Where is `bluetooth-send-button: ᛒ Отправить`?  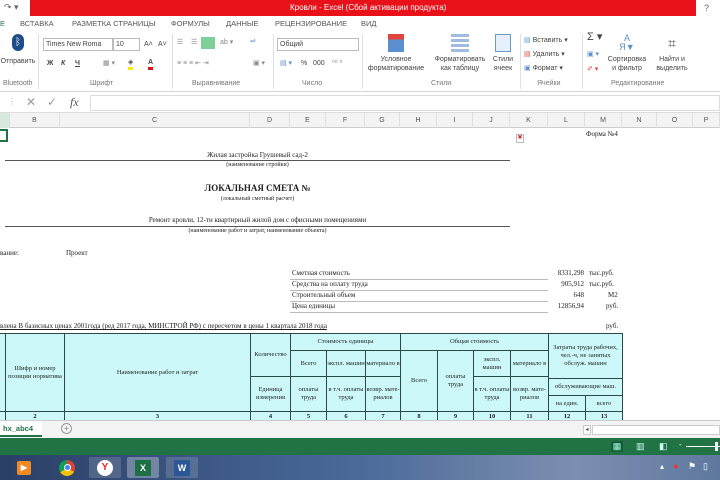
bluetooth-send-button: ᛒ Отправить is located at coordinates (18, 50).